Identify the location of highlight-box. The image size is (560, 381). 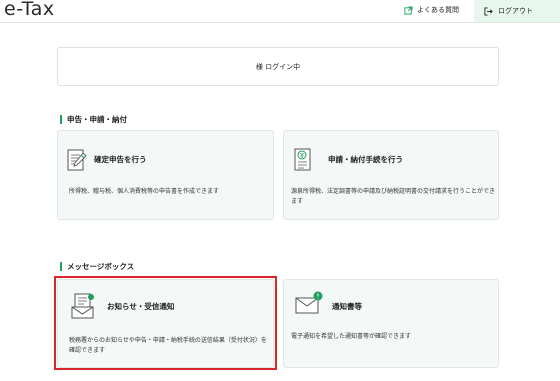
(165, 323).